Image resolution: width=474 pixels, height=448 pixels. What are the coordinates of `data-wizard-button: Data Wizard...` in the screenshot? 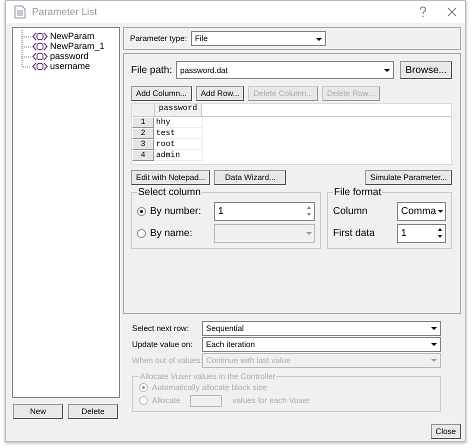 It's located at (250, 177).